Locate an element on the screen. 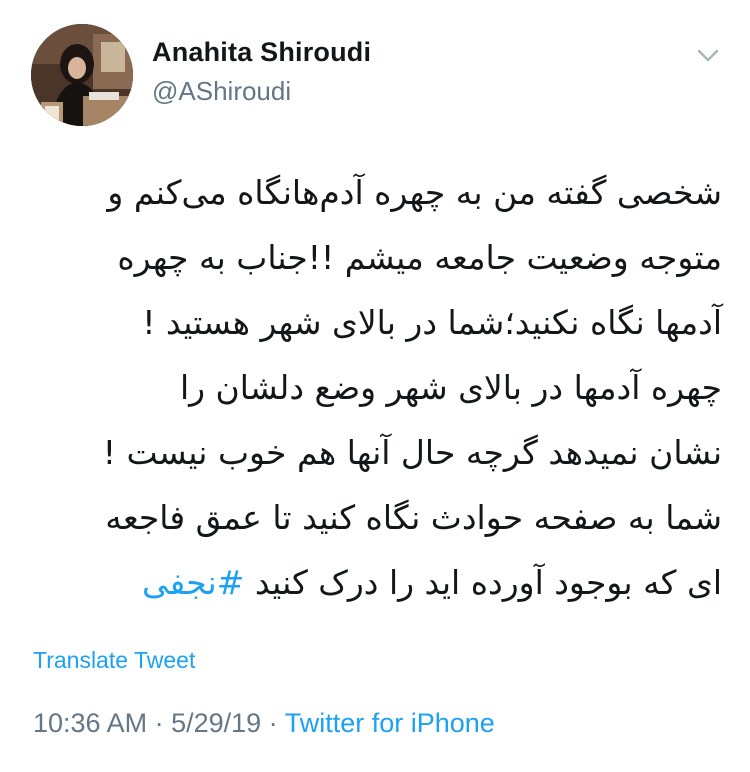 The image size is (750, 772). tweet-date: 5/29/19 is located at coordinates (216, 723).